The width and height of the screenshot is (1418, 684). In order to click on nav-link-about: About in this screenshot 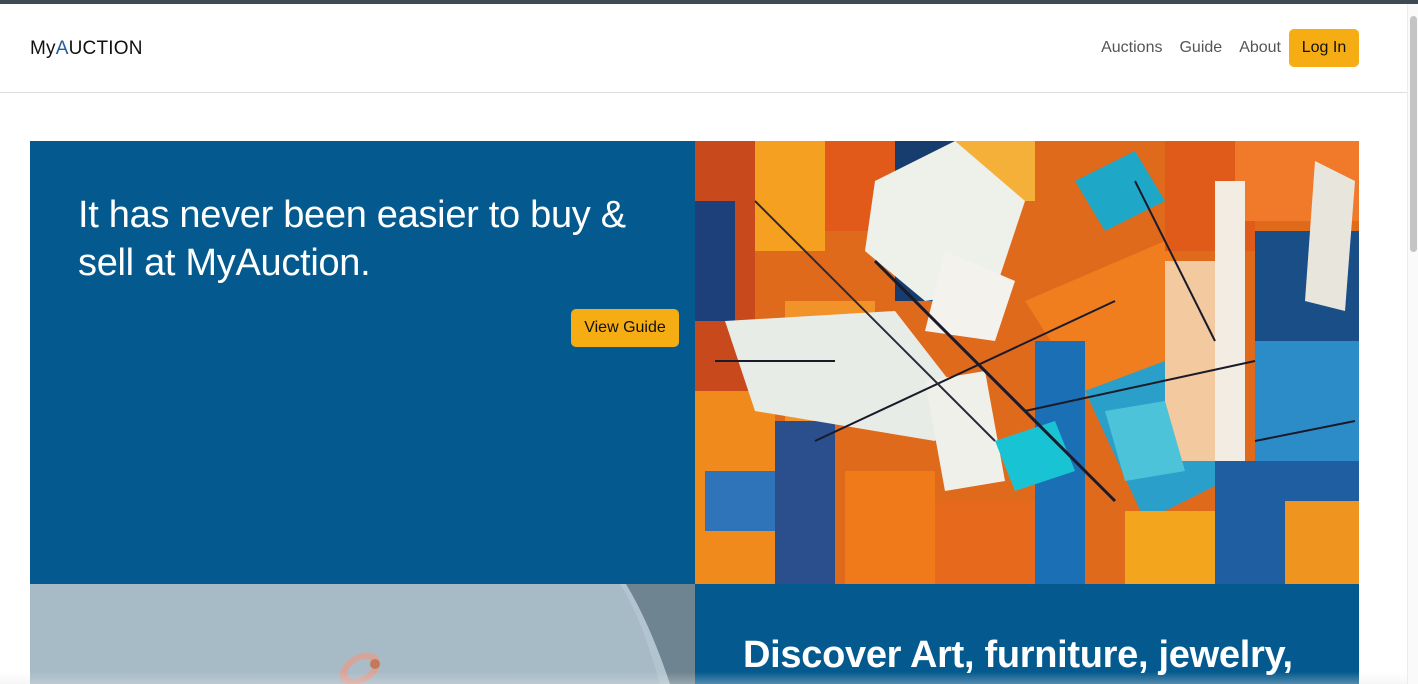, I will do `click(1260, 48)`.